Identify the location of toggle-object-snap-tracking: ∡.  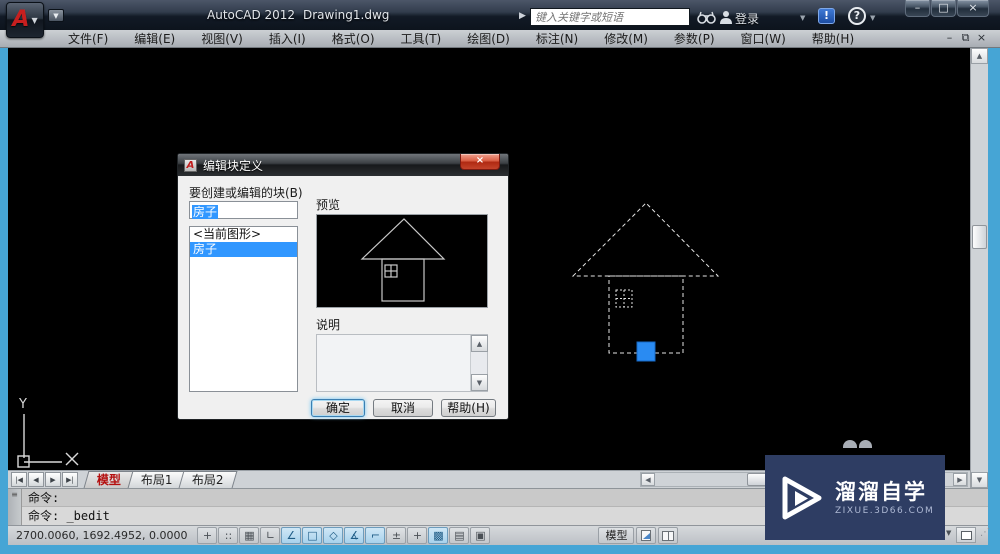
(354, 535).